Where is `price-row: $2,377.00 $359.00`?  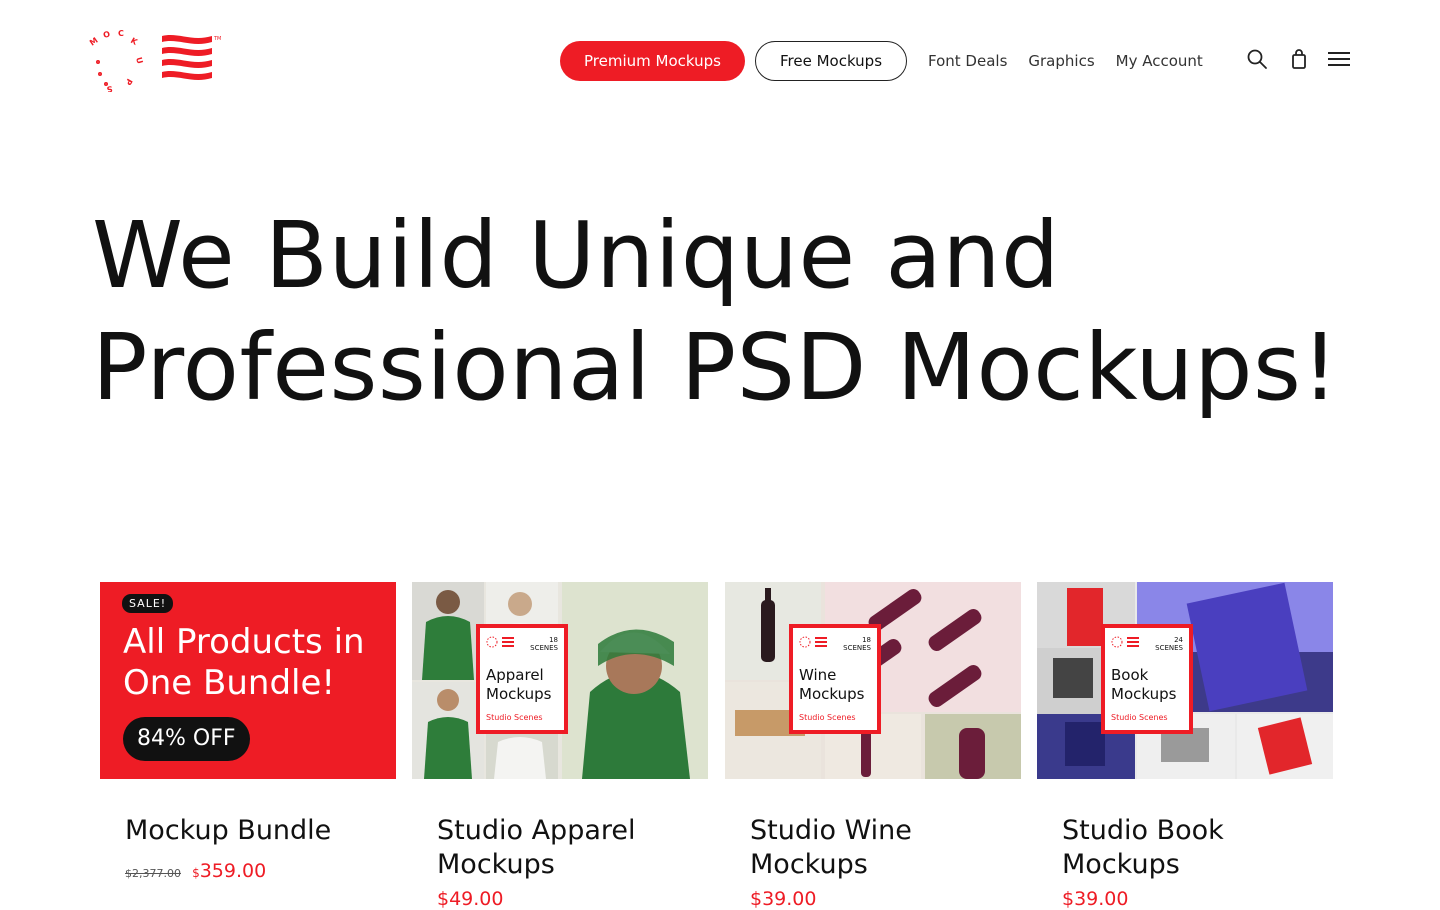
price-row: $2,377.00 $359.00 is located at coordinates (195, 871).